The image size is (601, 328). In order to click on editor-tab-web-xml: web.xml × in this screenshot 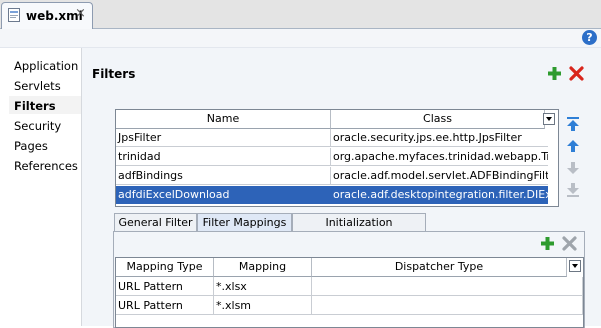, I will do `click(47, 15)`.